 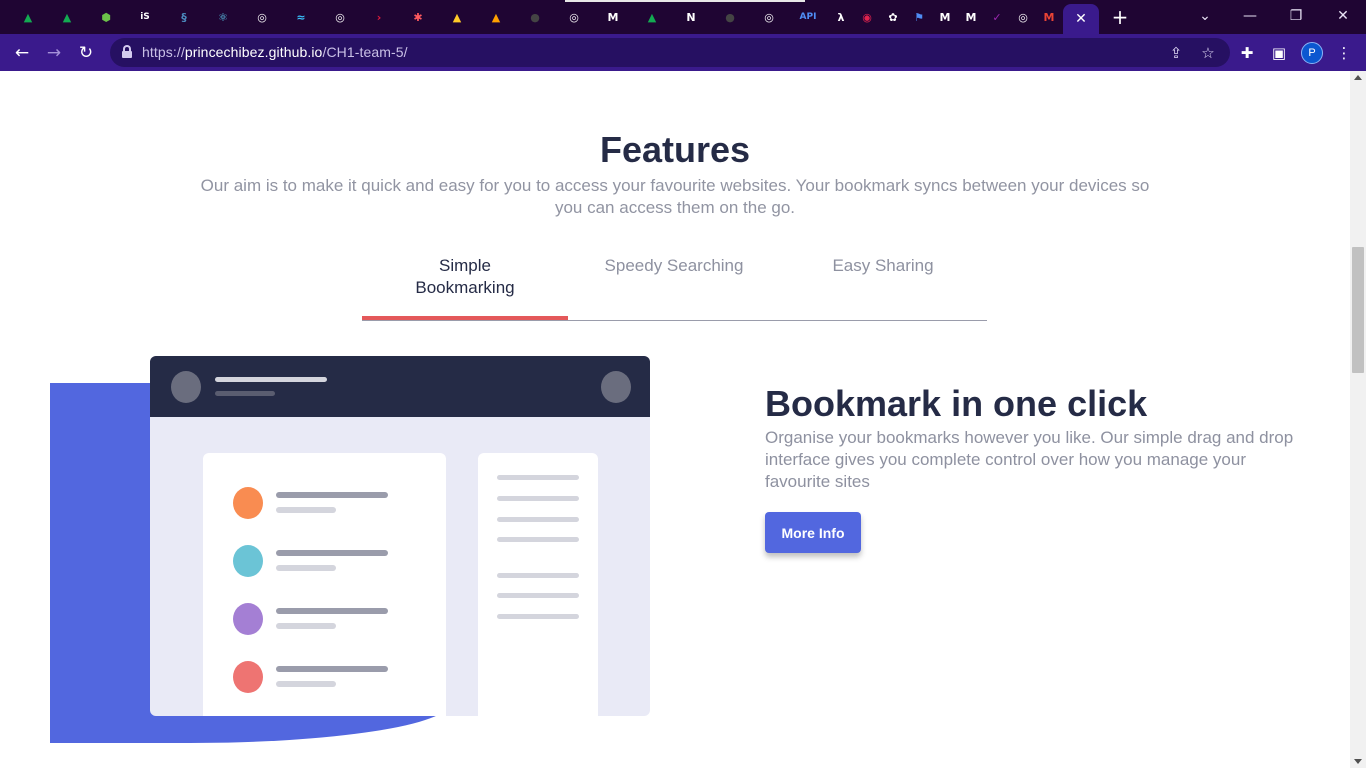 I want to click on new-tab-button: +, so click(x=1120, y=17).